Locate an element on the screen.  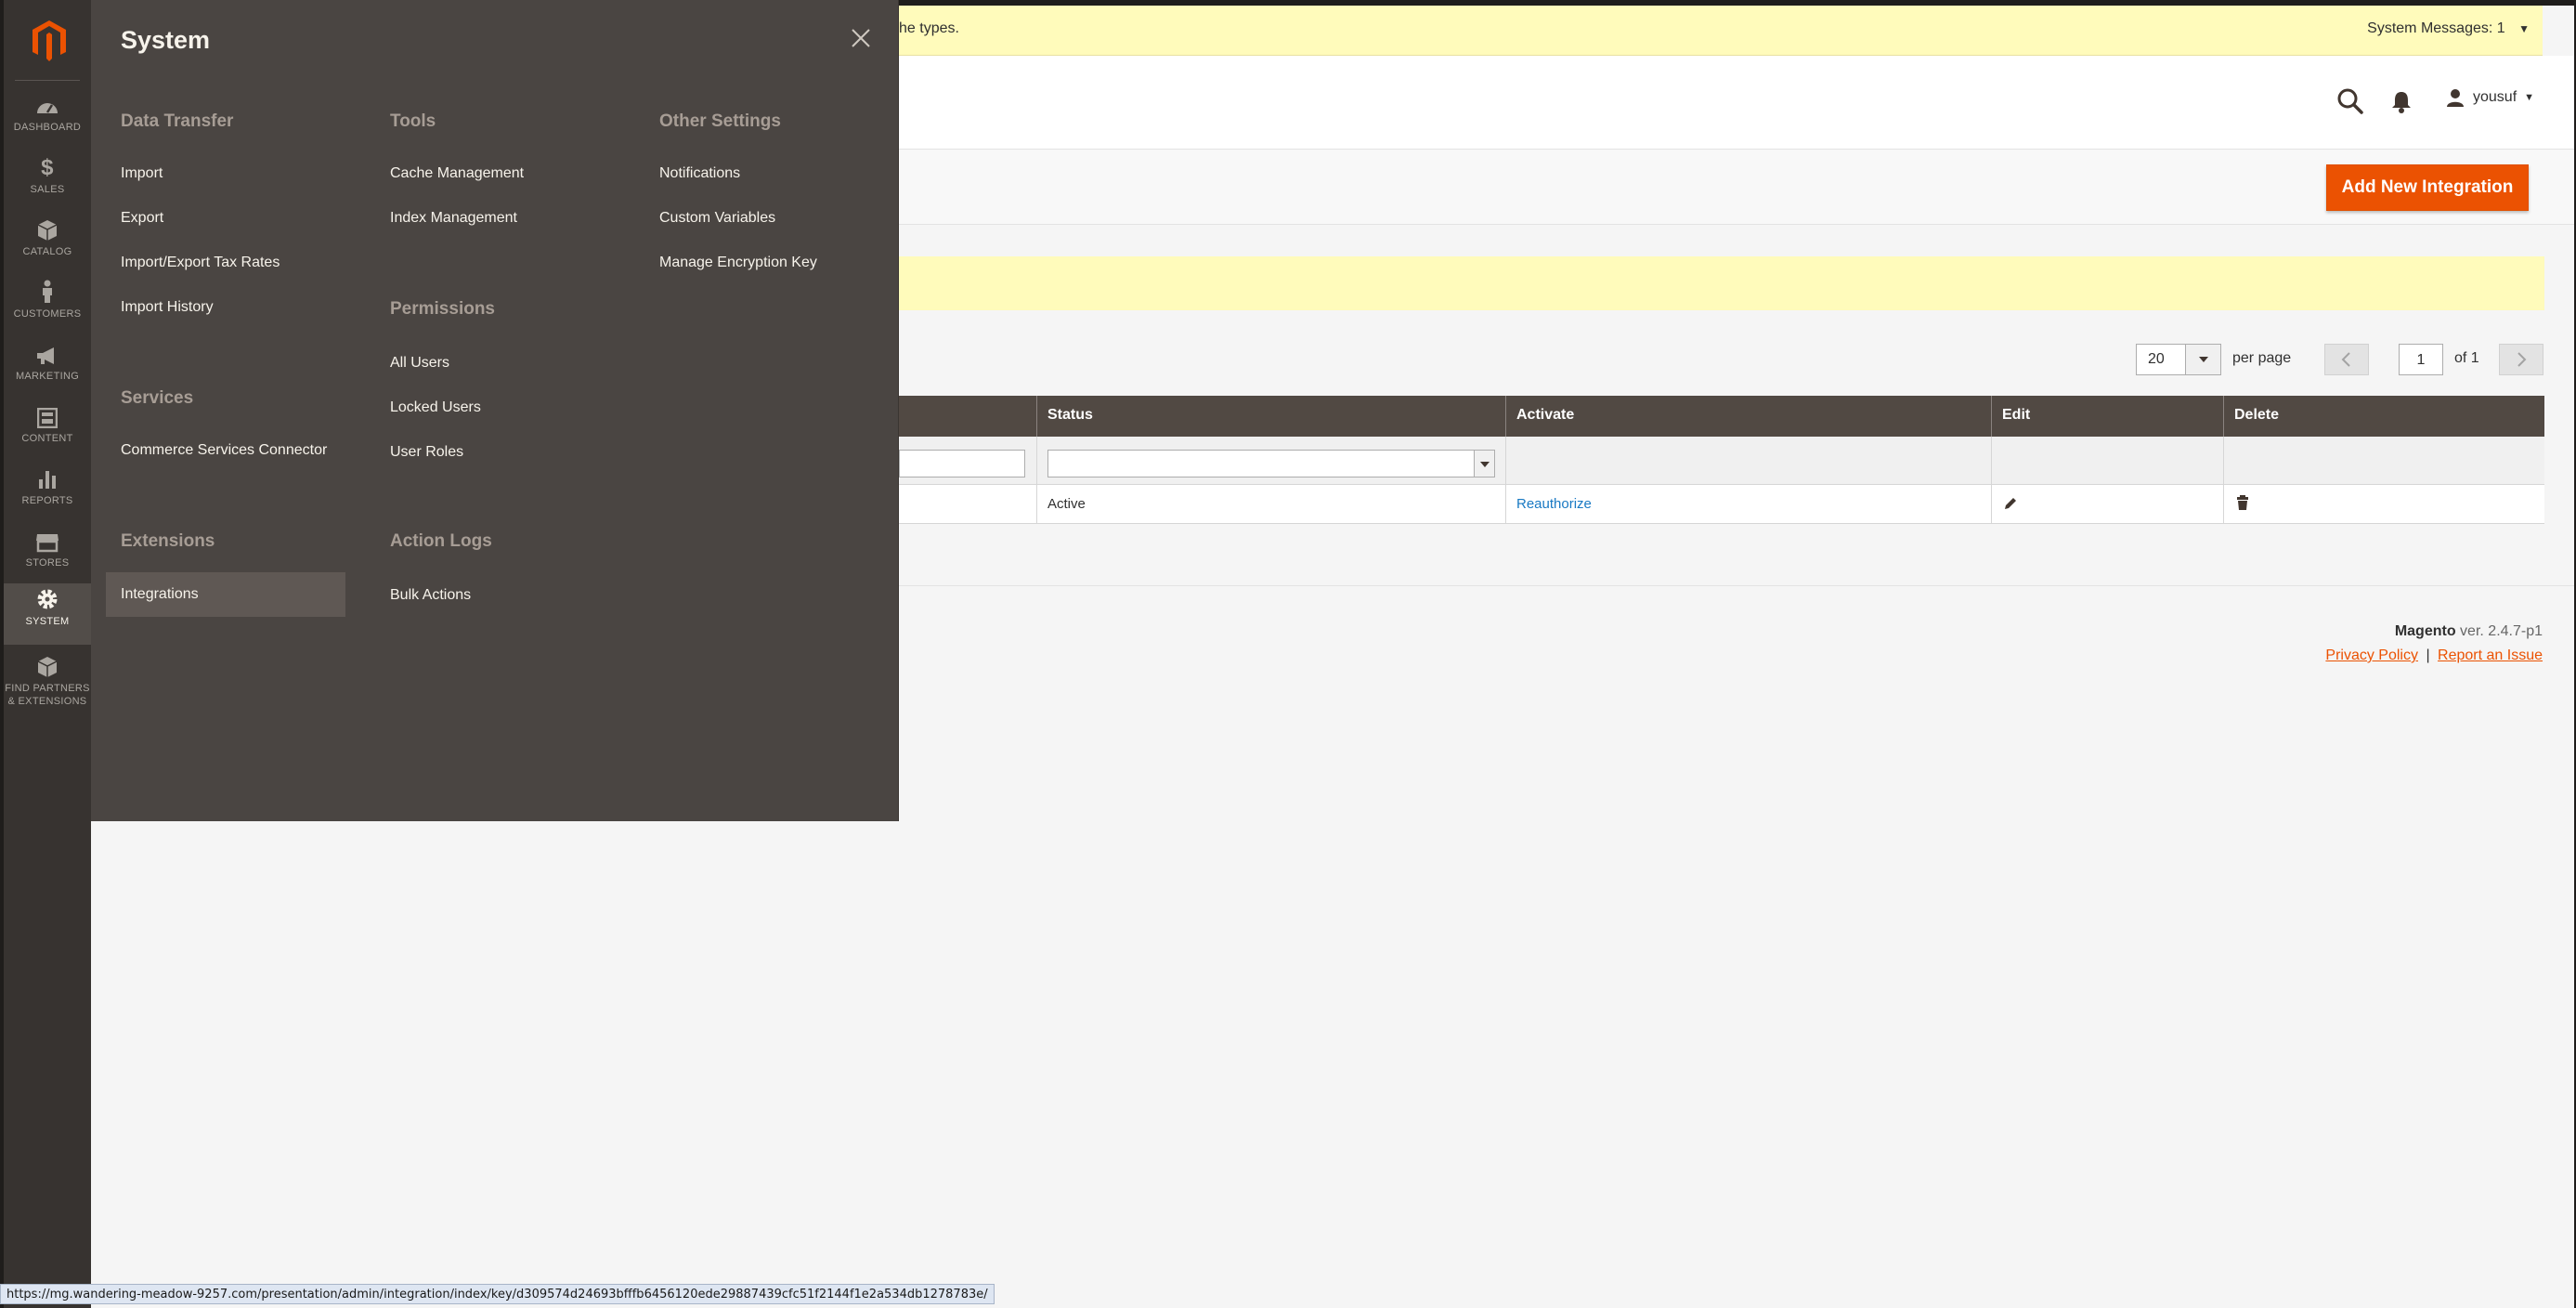
group-title-other-settings: Other Settings is located at coordinates (720, 121).